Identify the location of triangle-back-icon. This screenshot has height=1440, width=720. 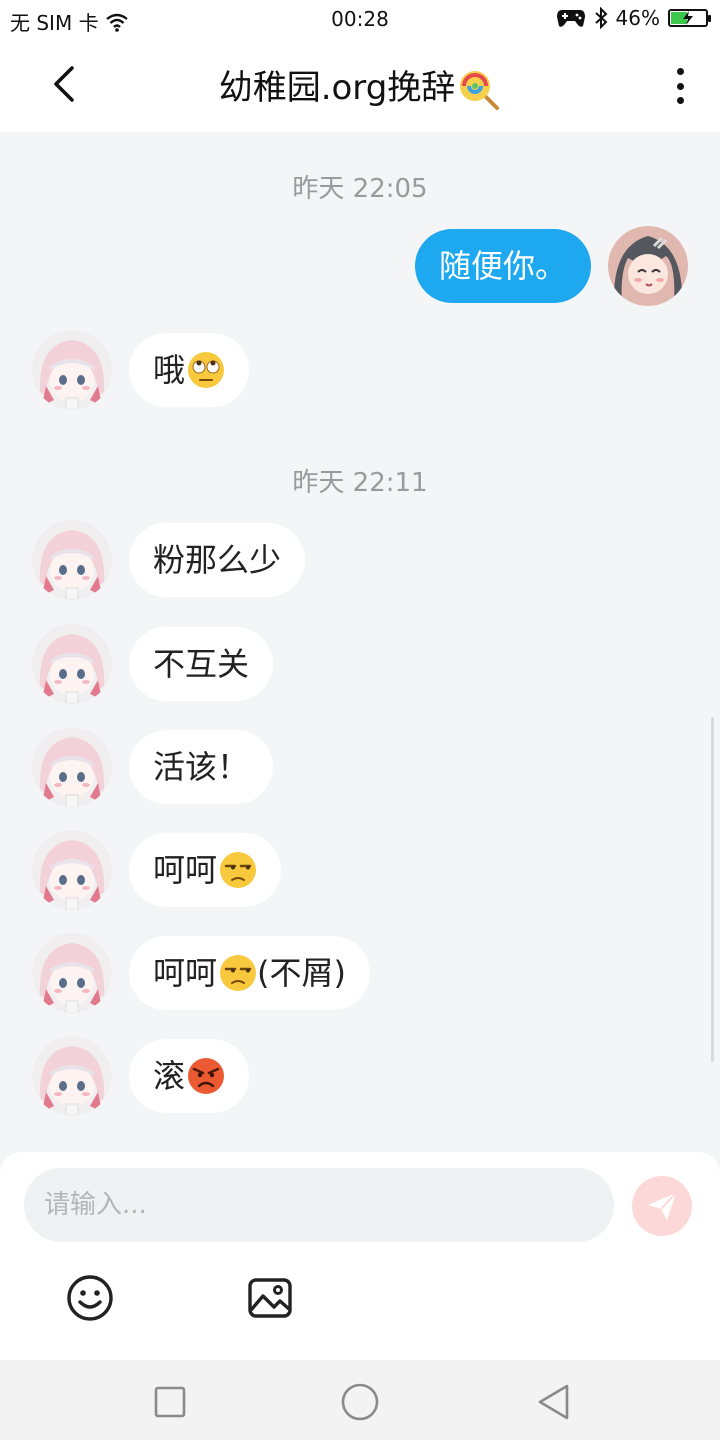
(554, 1402).